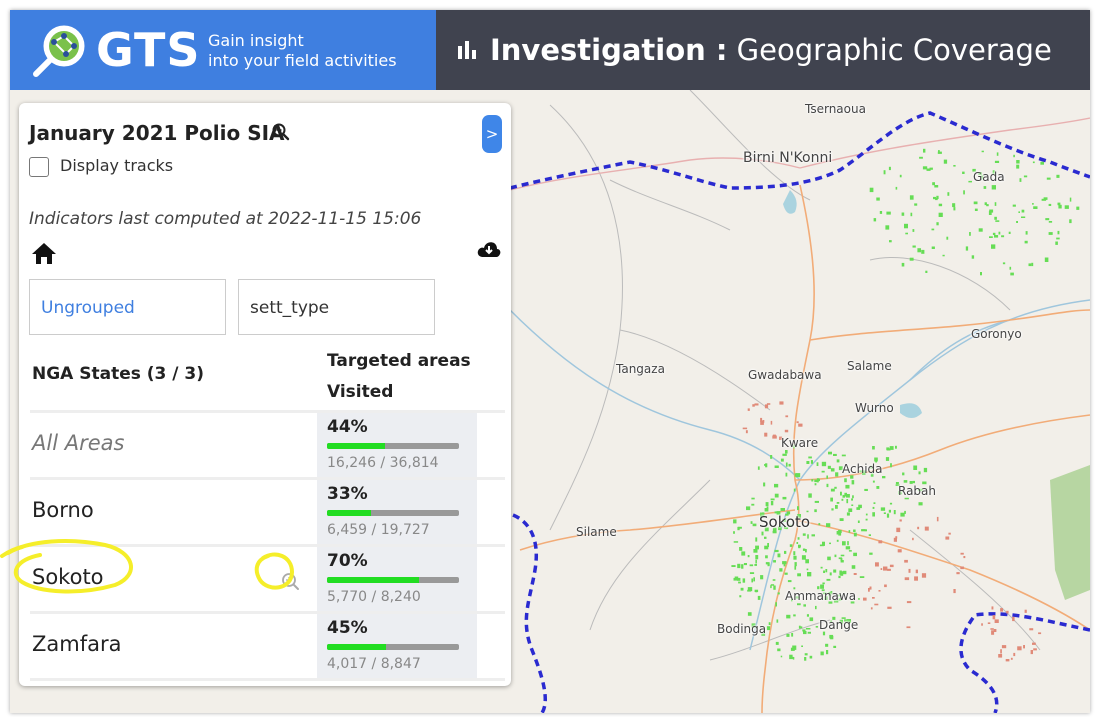  Describe the element at coordinates (399, 361) in the screenshot. I see `column-header-line-1: Targeted areas` at that location.